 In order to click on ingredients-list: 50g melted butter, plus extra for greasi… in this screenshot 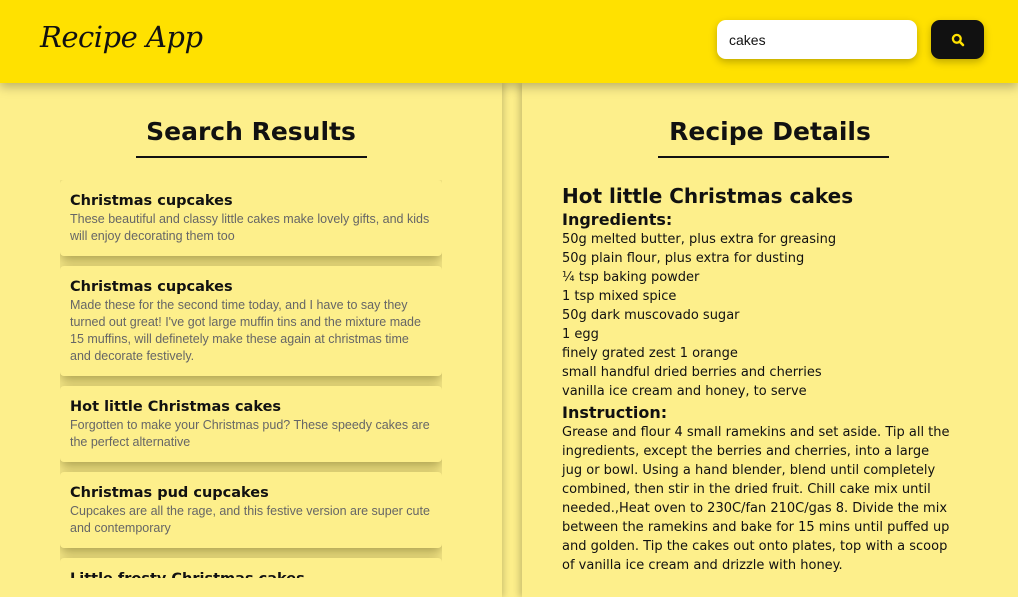, I will do `click(762, 315)`.